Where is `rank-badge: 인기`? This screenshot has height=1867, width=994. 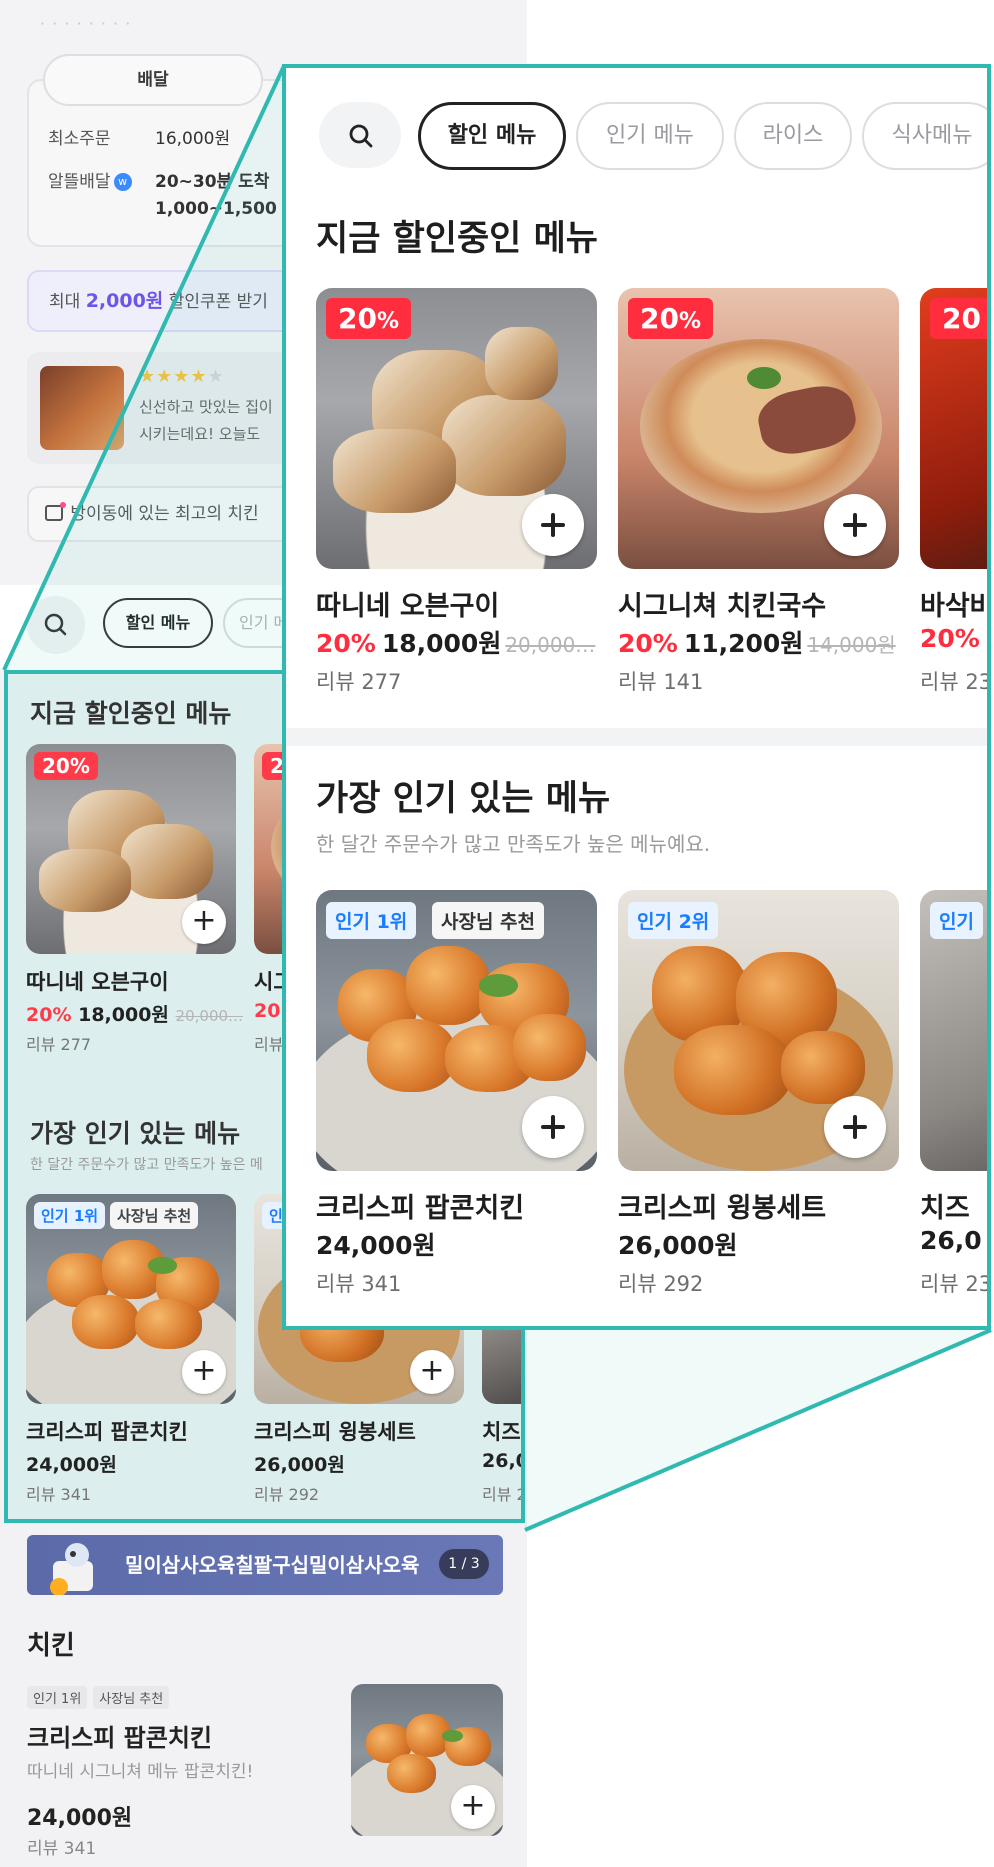 rank-badge: 인기 is located at coordinates (956, 920).